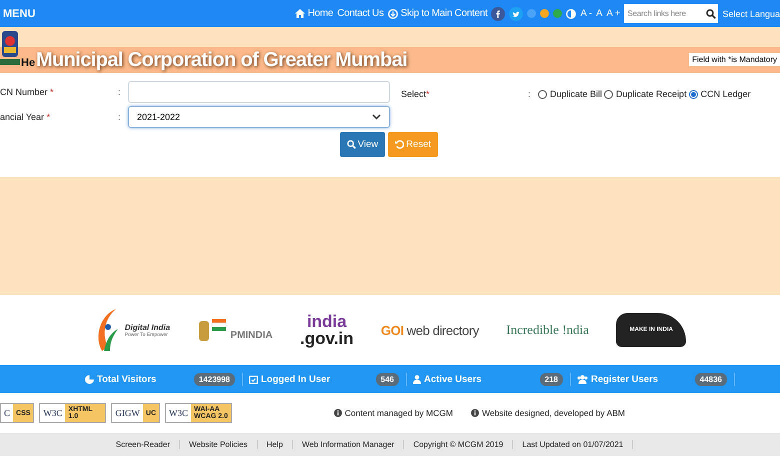 The width and height of the screenshot is (780, 470). I want to click on count-badge: 218, so click(551, 379).